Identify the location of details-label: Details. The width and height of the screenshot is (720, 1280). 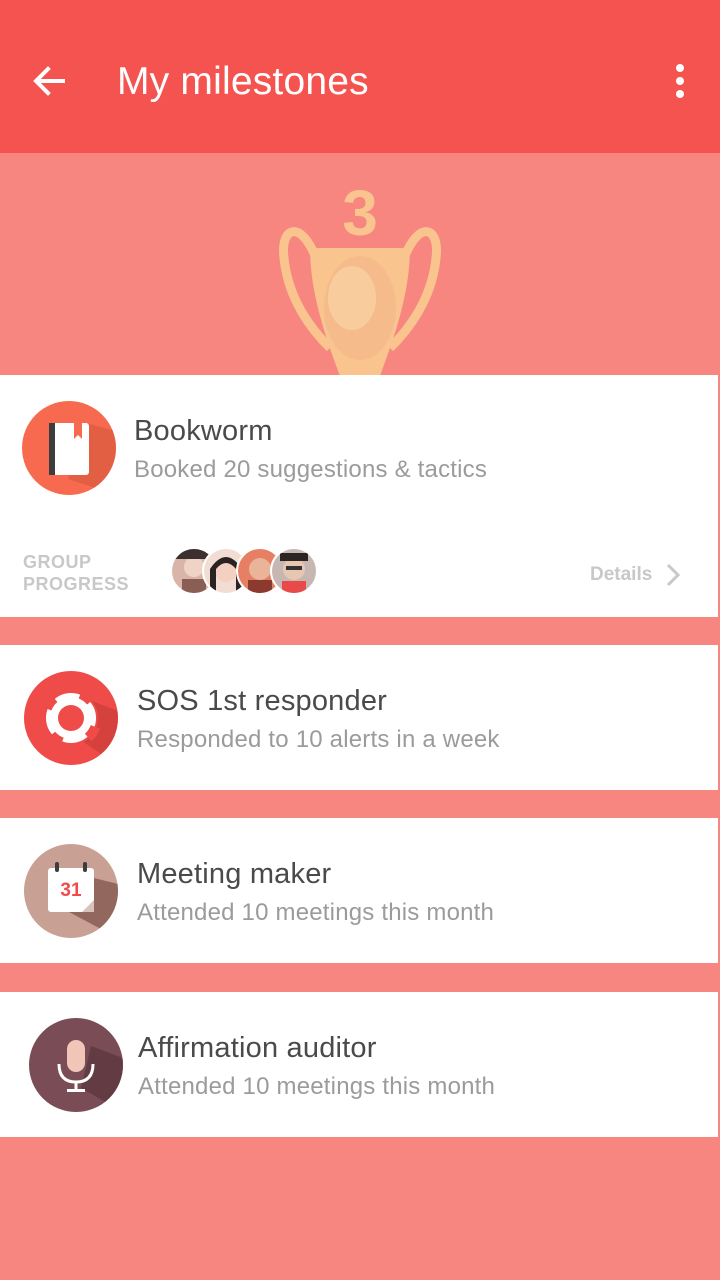
(621, 574).